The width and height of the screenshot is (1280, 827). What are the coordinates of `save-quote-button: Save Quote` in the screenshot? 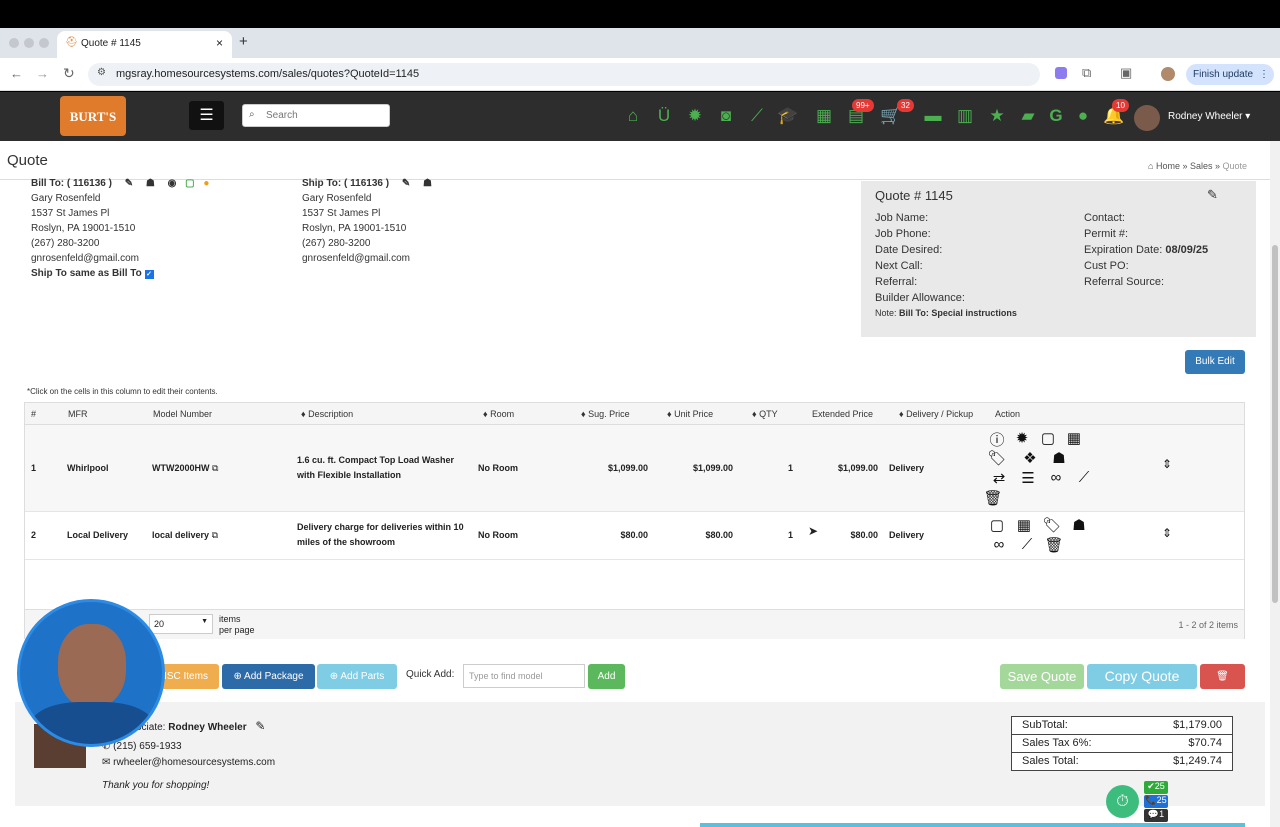 It's located at (1042, 676).